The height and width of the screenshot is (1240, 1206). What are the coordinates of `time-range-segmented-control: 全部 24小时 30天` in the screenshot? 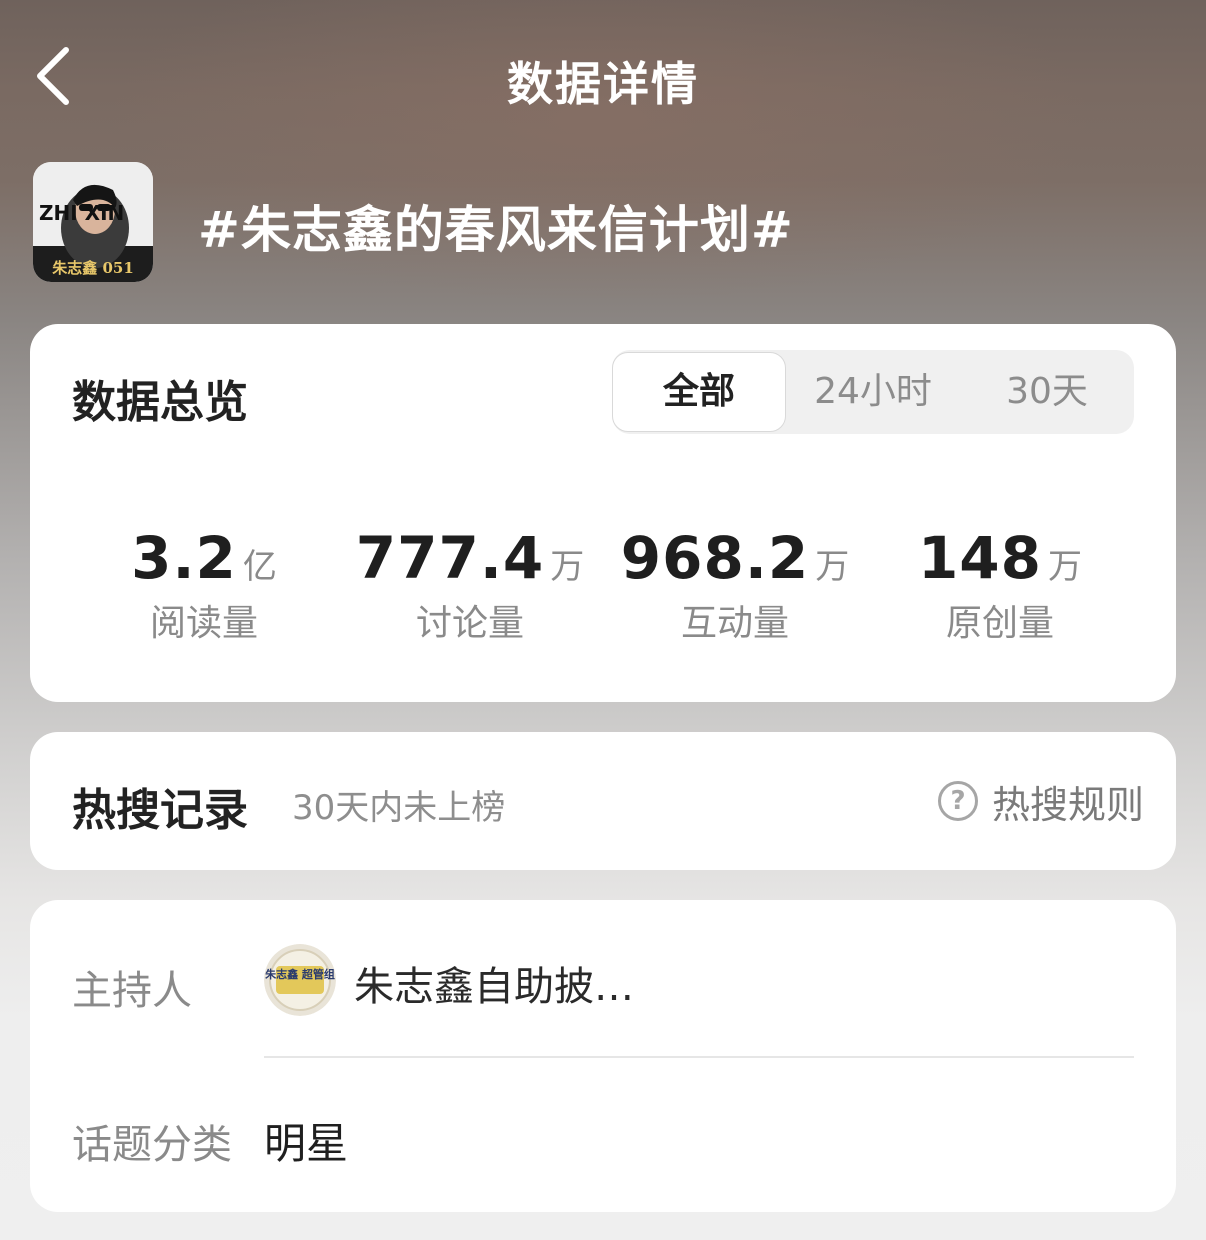 It's located at (873, 392).